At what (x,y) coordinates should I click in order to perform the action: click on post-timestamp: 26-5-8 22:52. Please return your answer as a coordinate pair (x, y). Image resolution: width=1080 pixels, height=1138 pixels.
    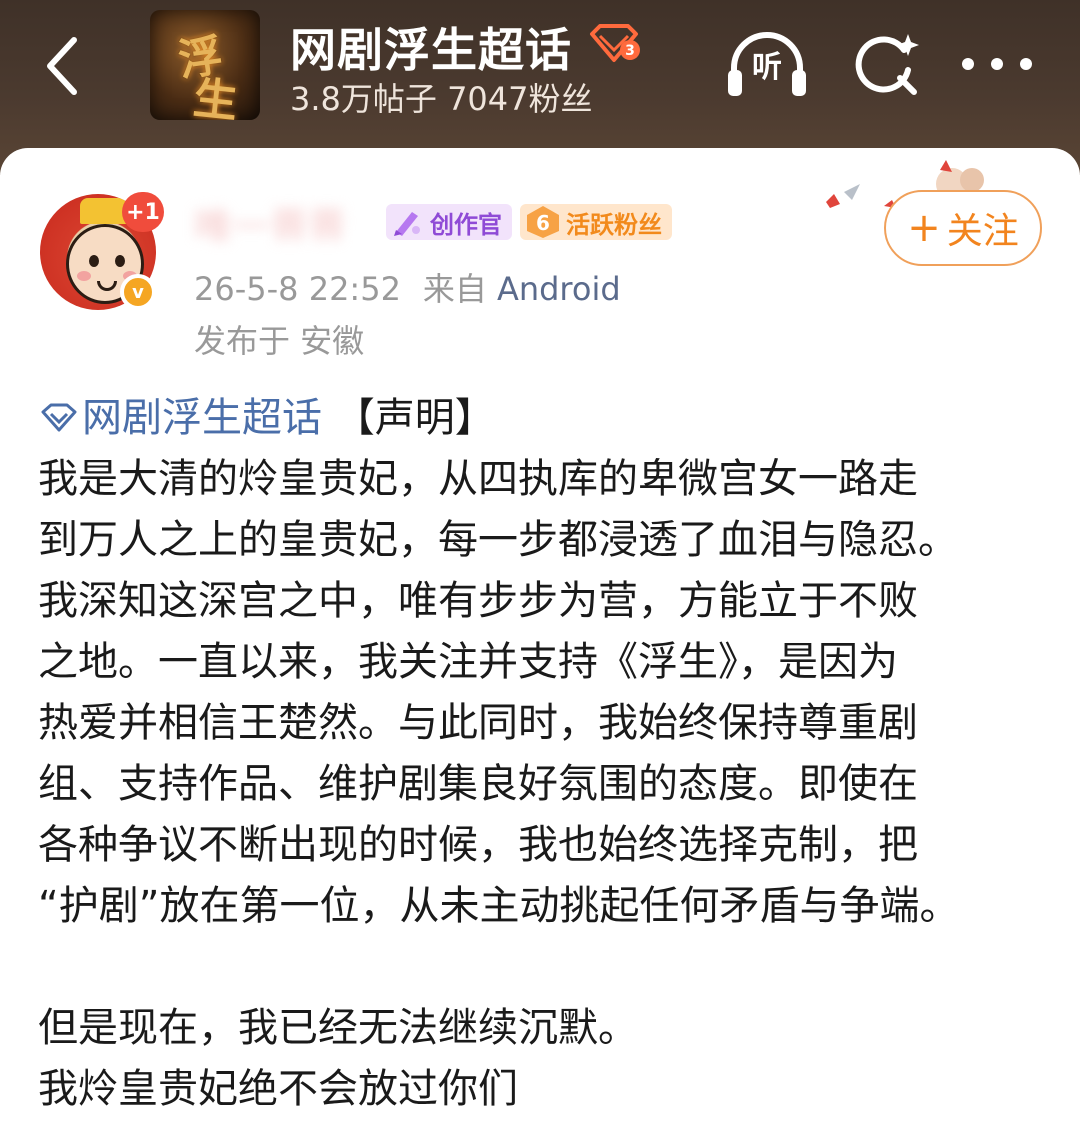
    Looking at the image, I should click on (297, 289).